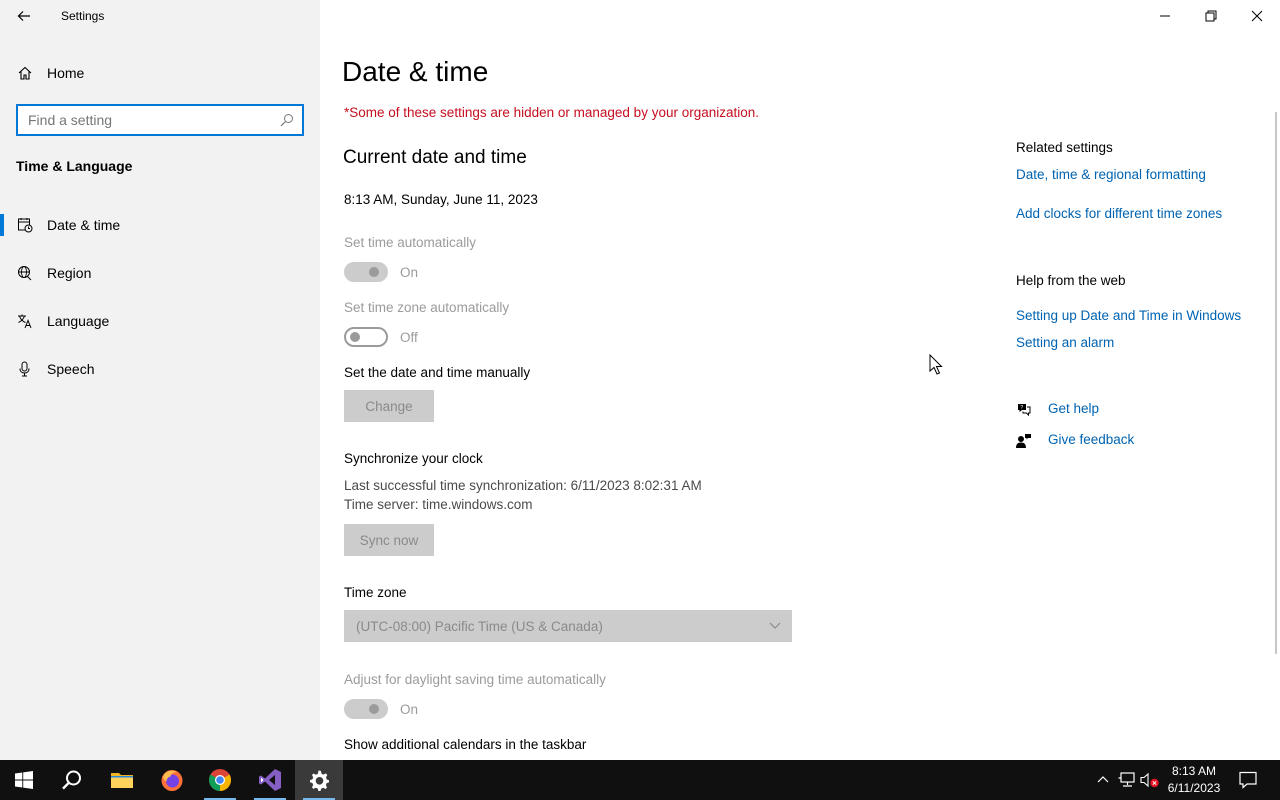  Describe the element at coordinates (83, 16) in the screenshot. I see `app-title: Settings` at that location.